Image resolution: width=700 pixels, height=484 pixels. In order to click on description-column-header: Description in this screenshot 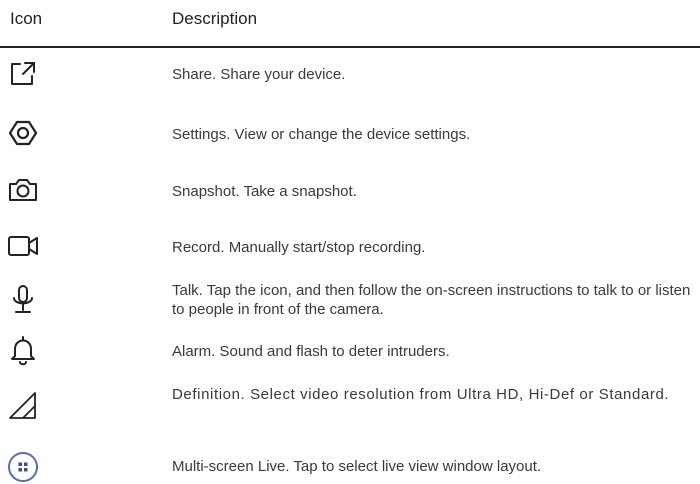, I will do `click(215, 18)`.